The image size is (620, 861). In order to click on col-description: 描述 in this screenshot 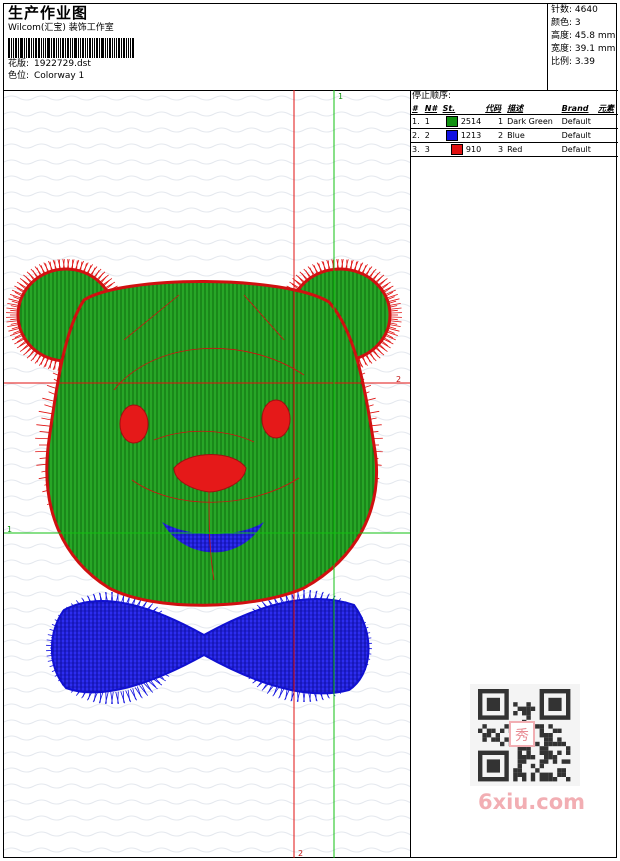, I will do `click(515, 108)`.